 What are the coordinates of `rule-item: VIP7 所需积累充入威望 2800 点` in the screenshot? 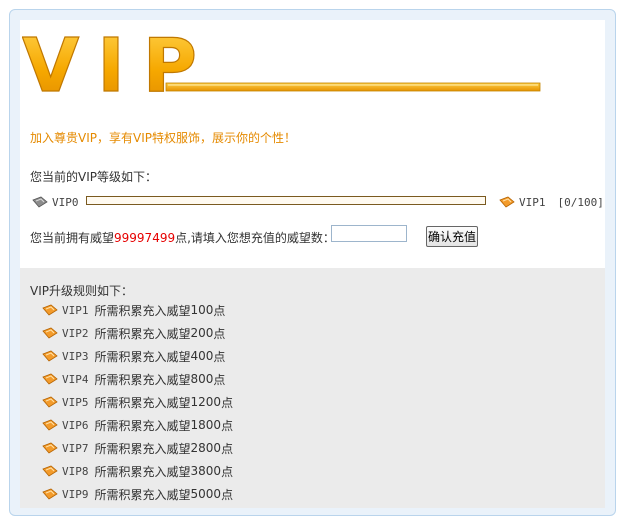 It's located at (137, 448).